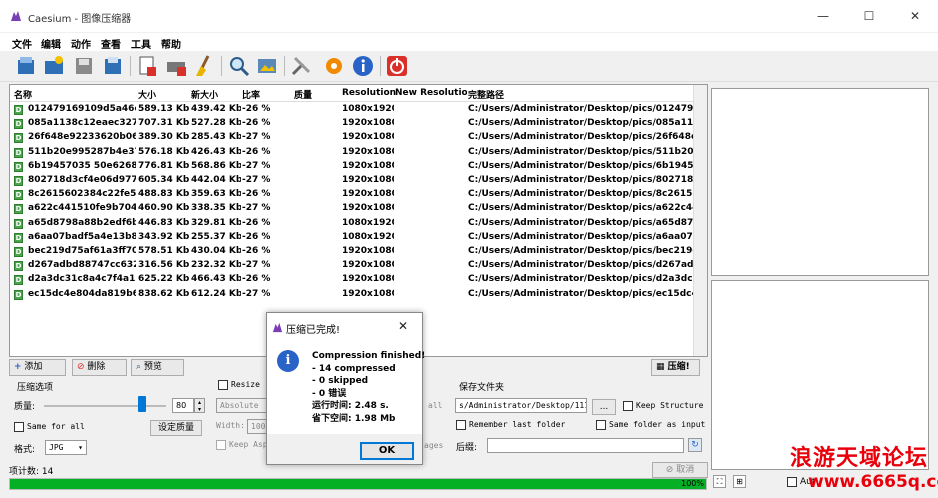 Image resolution: width=938 pixels, height=498 pixels. Describe the element at coordinates (23, 94) in the screenshot. I see `col-name: 名称` at that location.